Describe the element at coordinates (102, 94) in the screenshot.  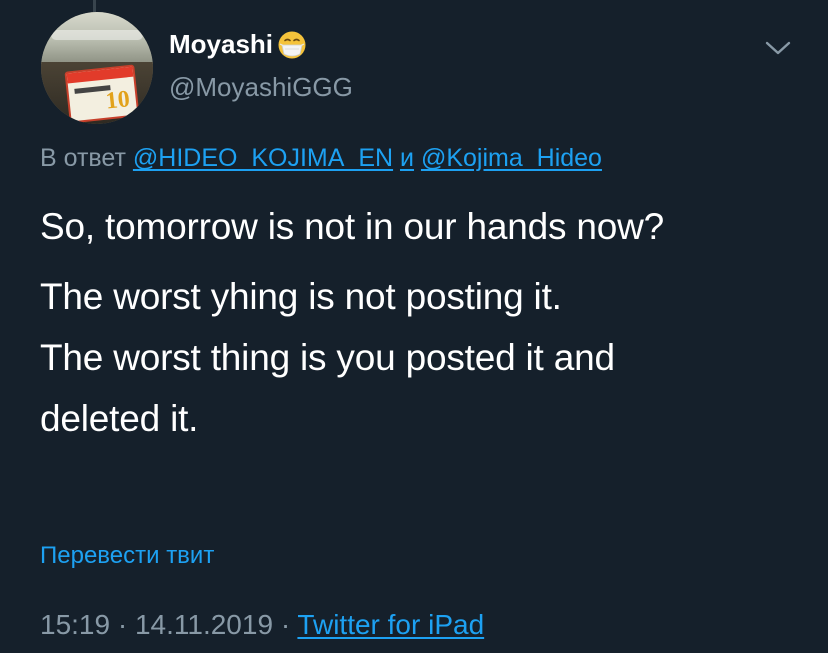
I see `avatar-price-tag: 10` at that location.